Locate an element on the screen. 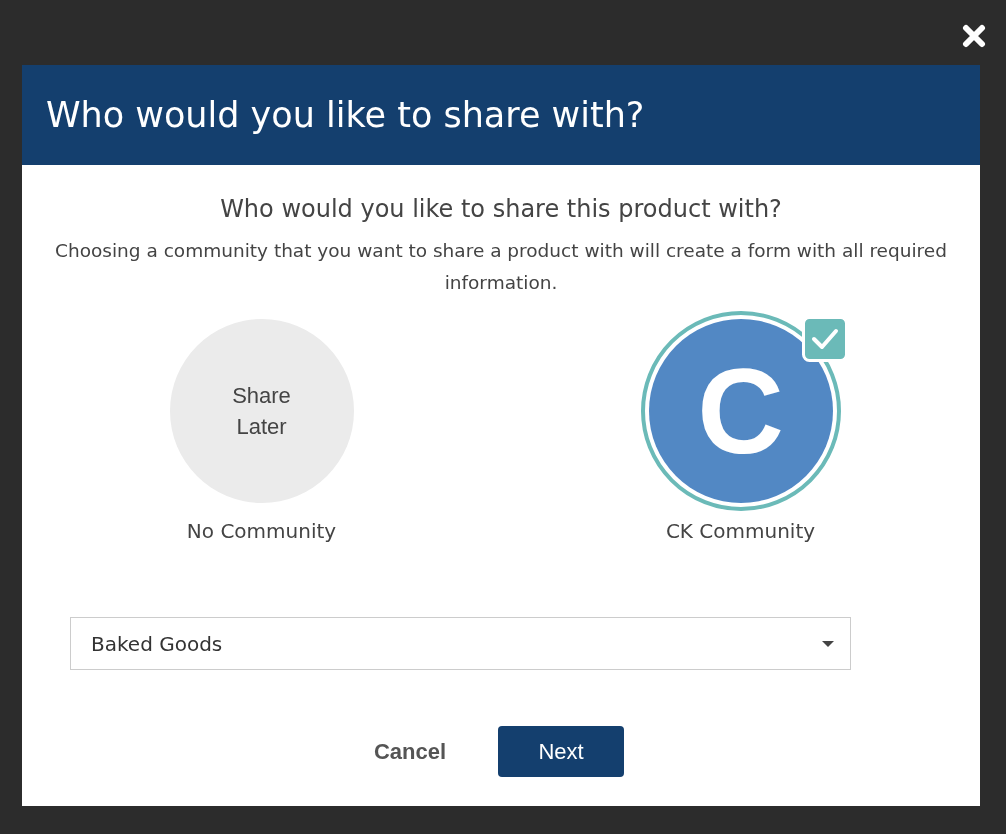  cancel-button: Cancel is located at coordinates (410, 751).